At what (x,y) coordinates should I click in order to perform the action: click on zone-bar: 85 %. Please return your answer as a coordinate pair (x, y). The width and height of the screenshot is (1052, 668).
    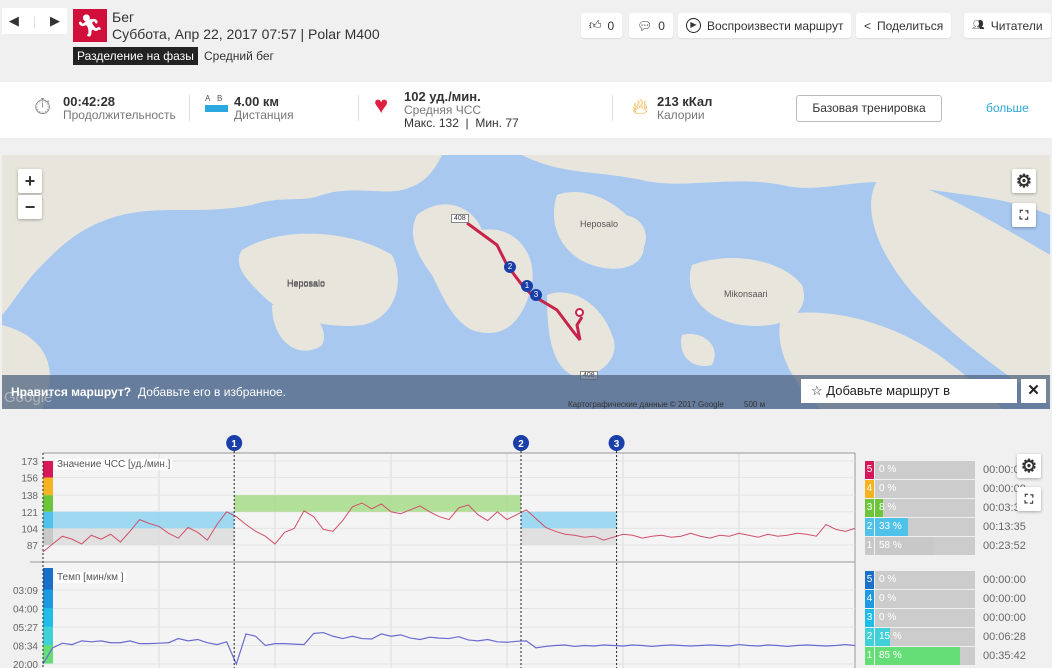
    Looking at the image, I should click on (925, 656).